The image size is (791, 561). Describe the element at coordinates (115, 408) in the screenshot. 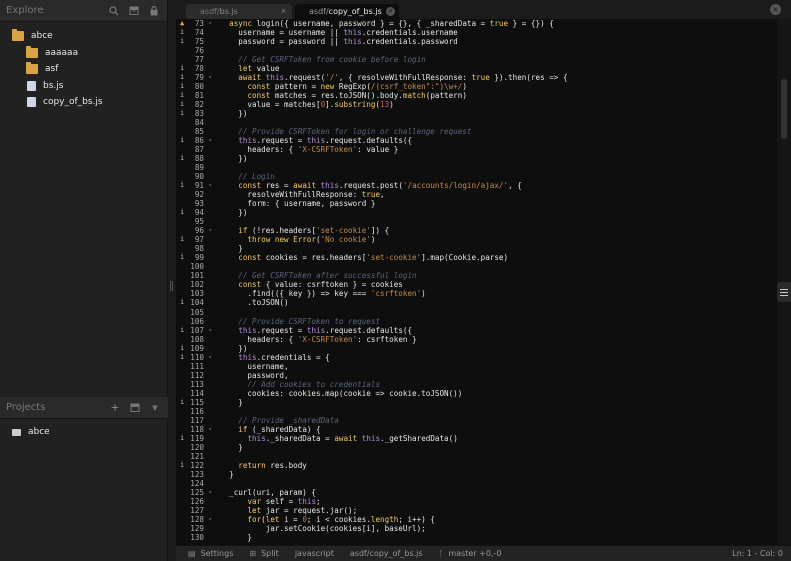

I see `add-project-icon: +` at that location.